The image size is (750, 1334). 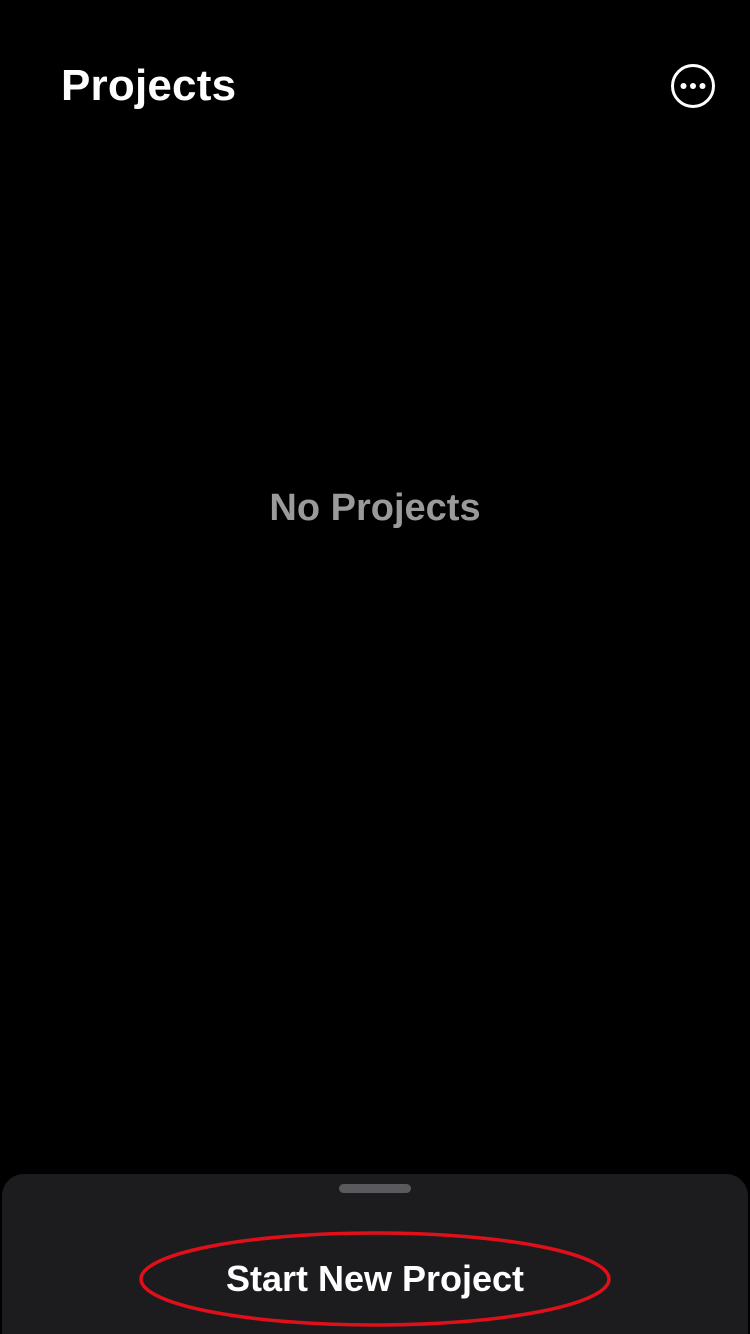 What do you see at coordinates (149, 85) in the screenshot?
I see `page-title: Projects` at bounding box center [149, 85].